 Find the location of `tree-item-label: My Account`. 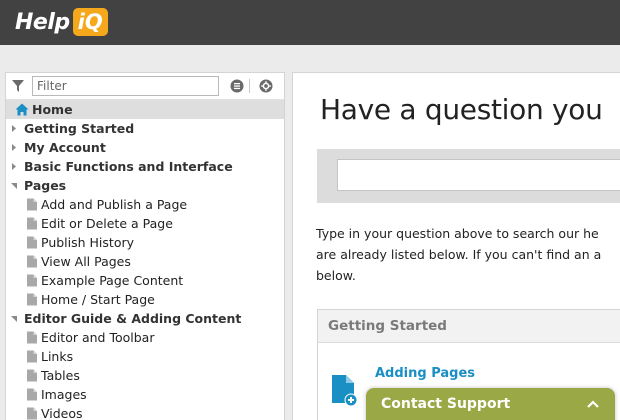

tree-item-label: My Account is located at coordinates (65, 147).